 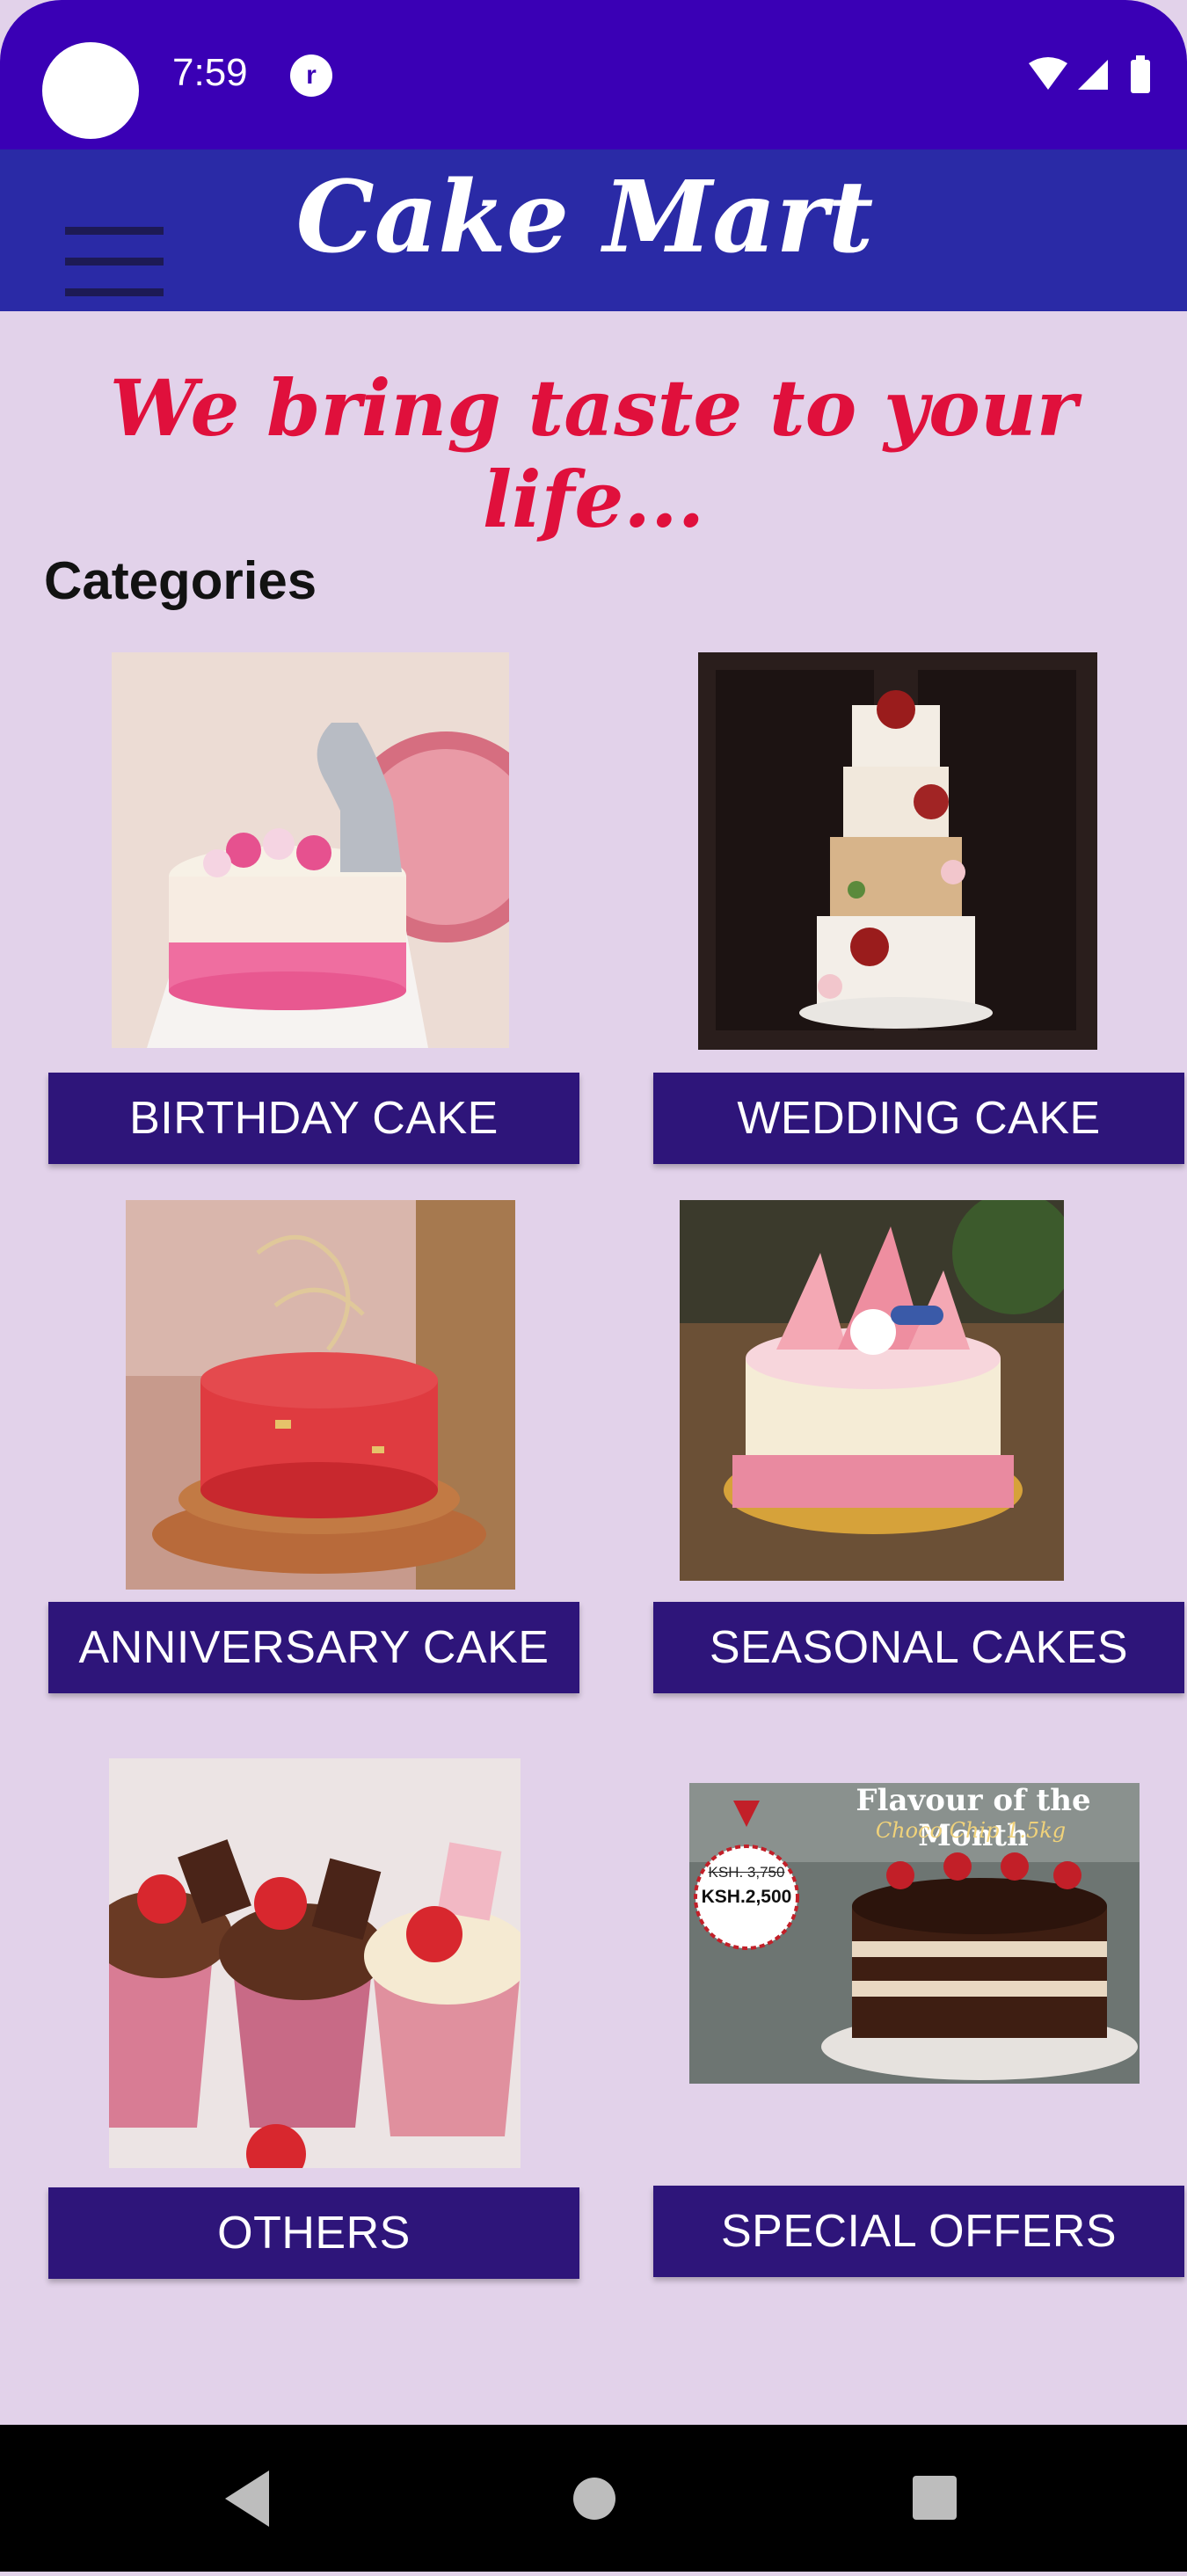 I want to click on system-nav-bar, so click(x=593, y=2498).